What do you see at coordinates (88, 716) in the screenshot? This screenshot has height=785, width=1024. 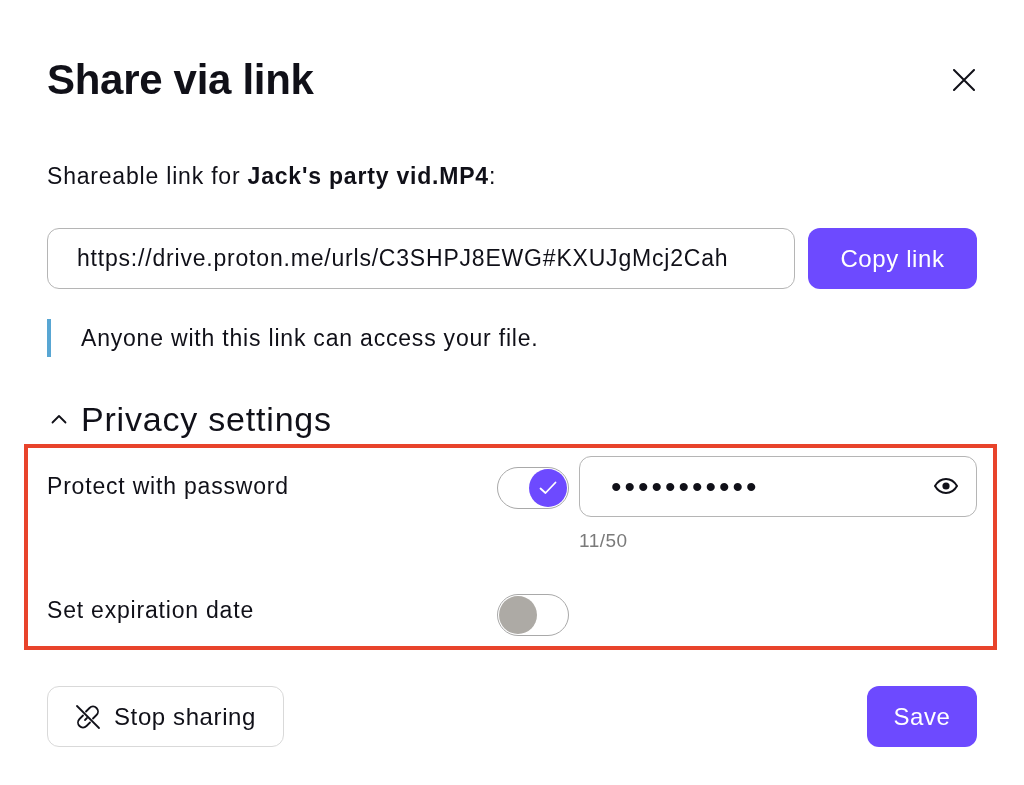 I see `link-slash-icon` at bounding box center [88, 716].